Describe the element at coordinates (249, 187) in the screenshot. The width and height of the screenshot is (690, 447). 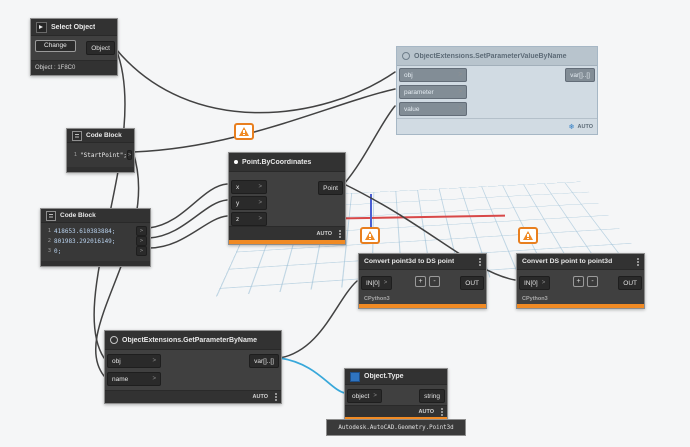
I see `input-port-x: x >` at that location.